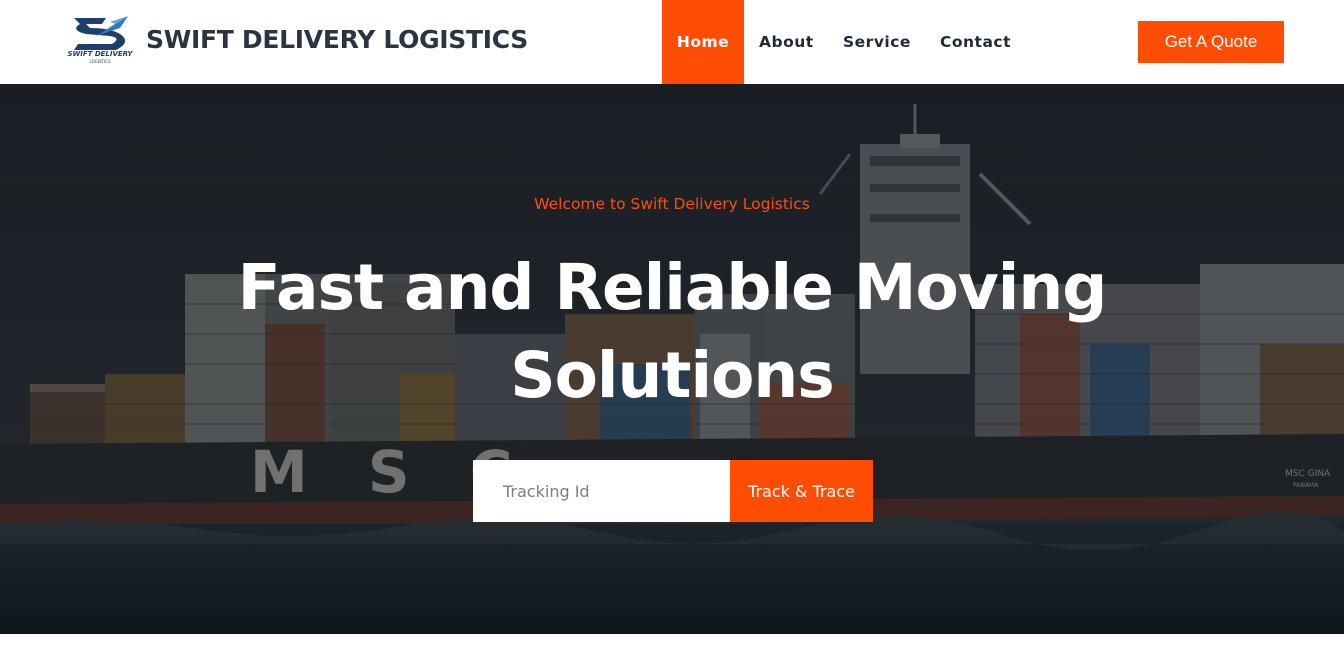 Image resolution: width=1344 pixels, height=656 pixels. I want to click on page-bottom-strip, so click(672, 645).